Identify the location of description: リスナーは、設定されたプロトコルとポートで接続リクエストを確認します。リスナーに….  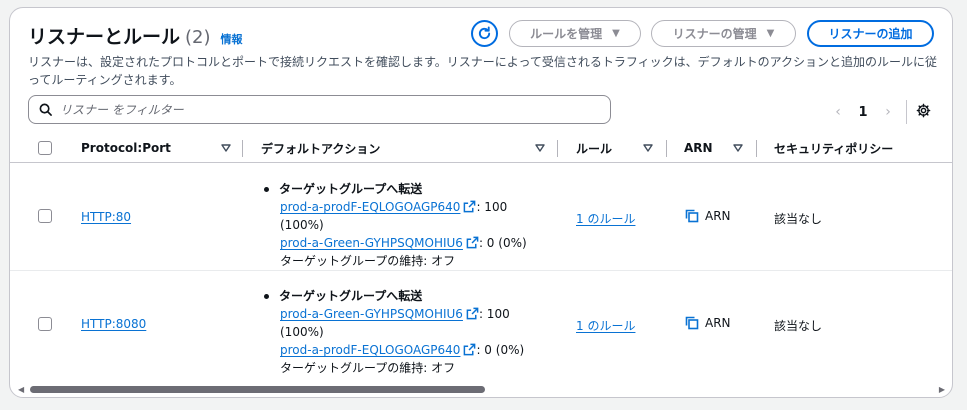
(483, 71).